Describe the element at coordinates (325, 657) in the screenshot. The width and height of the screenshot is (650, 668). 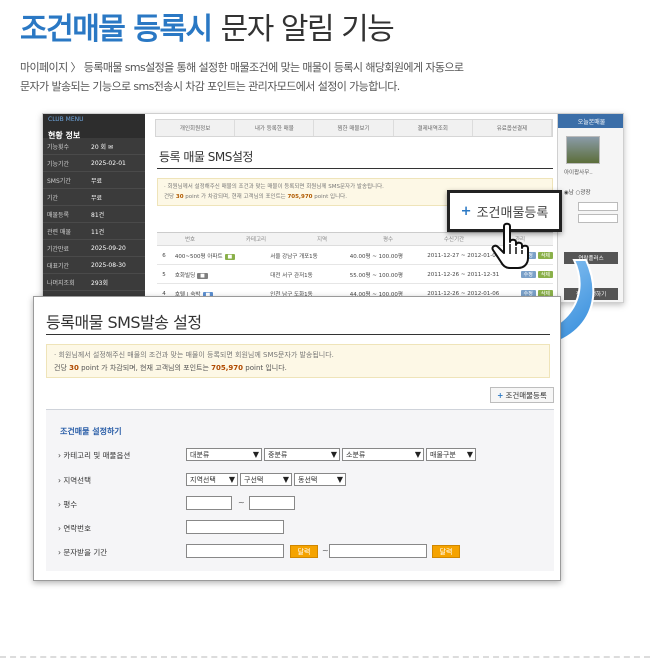
I see `bottom-dashed-divider` at that location.